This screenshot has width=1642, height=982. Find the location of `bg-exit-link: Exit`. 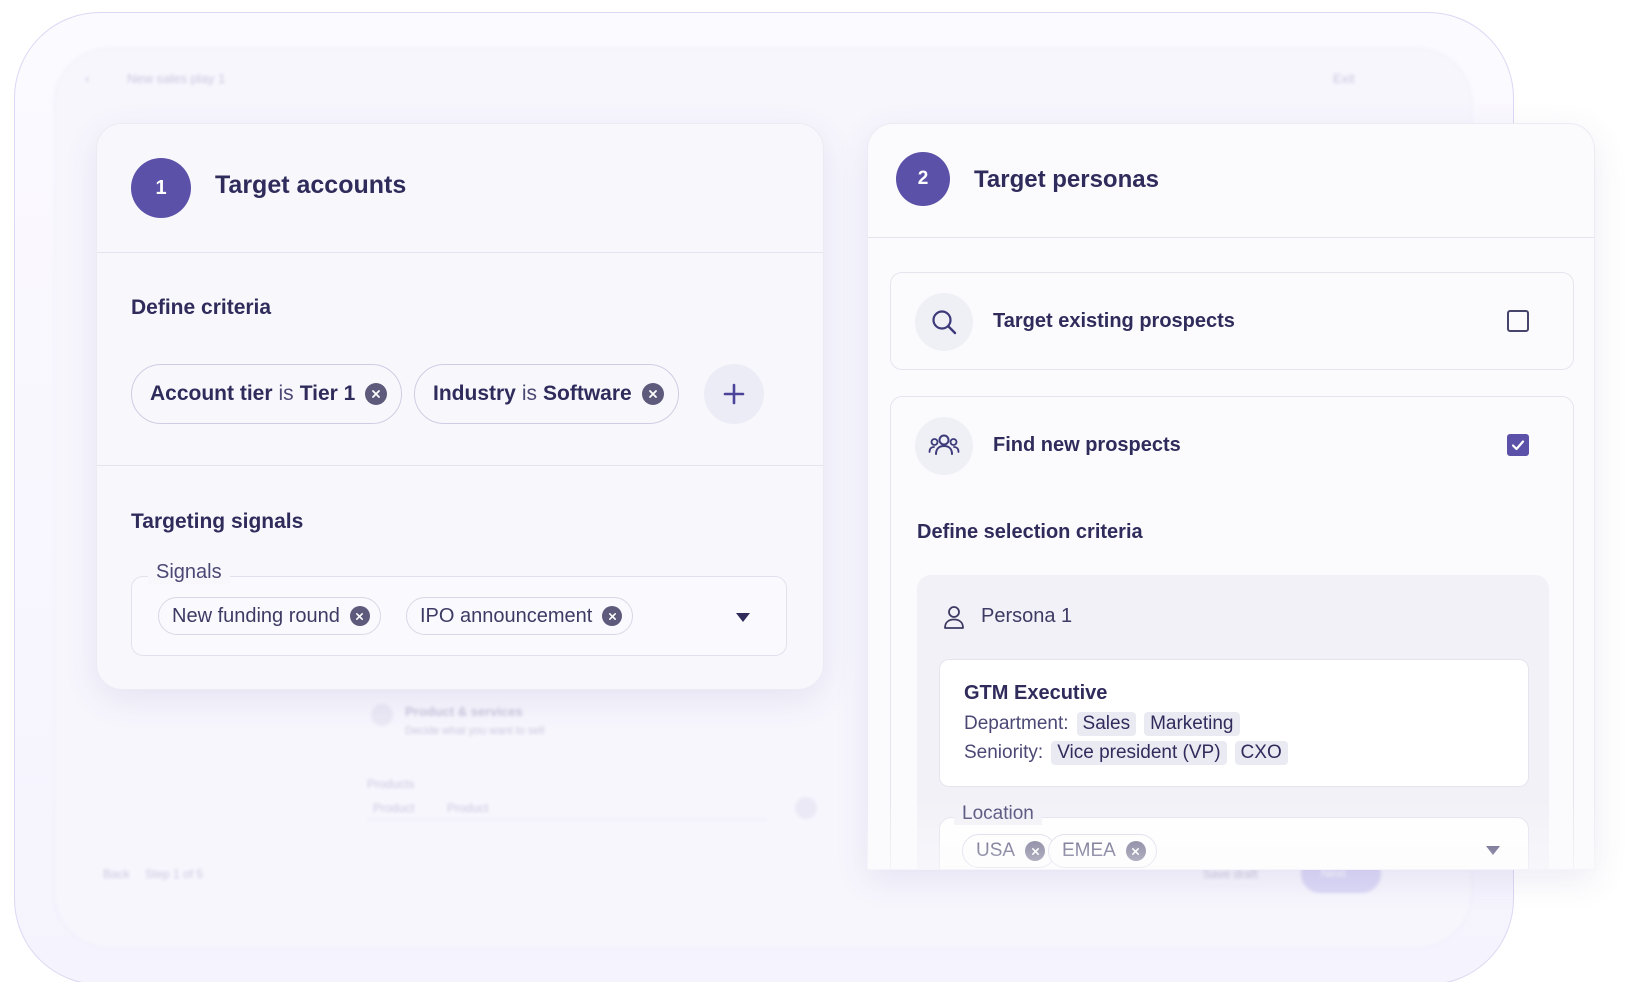

bg-exit-link: Exit is located at coordinates (1344, 78).